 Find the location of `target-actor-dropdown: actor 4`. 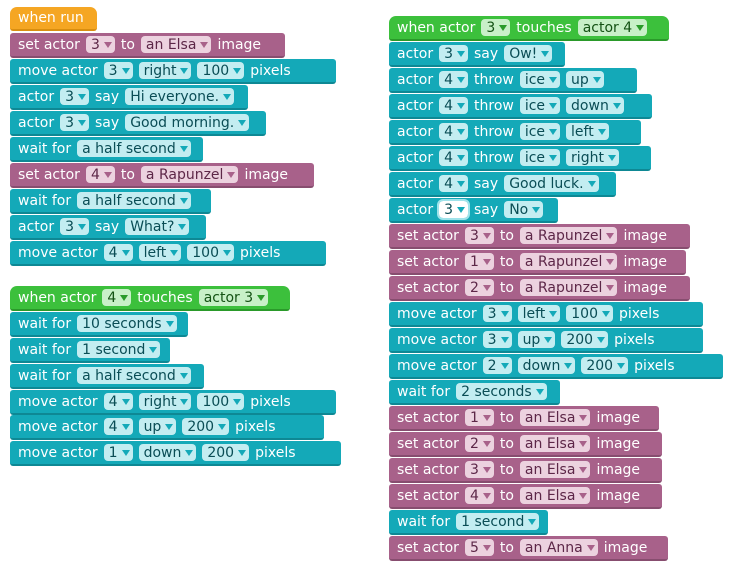

target-actor-dropdown: actor 4 is located at coordinates (612, 27).